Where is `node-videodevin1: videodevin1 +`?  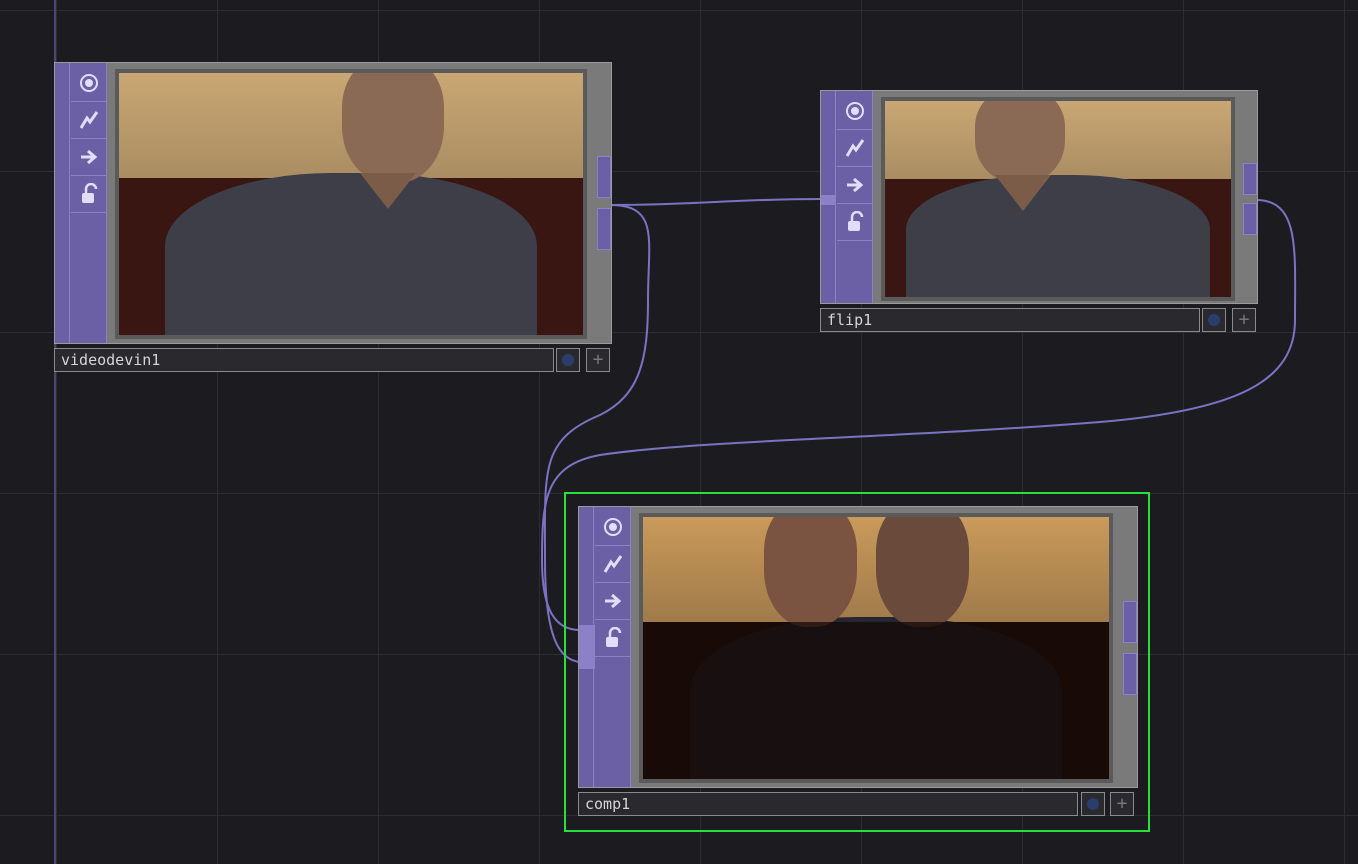 node-videodevin1: videodevin1 + is located at coordinates (333, 218).